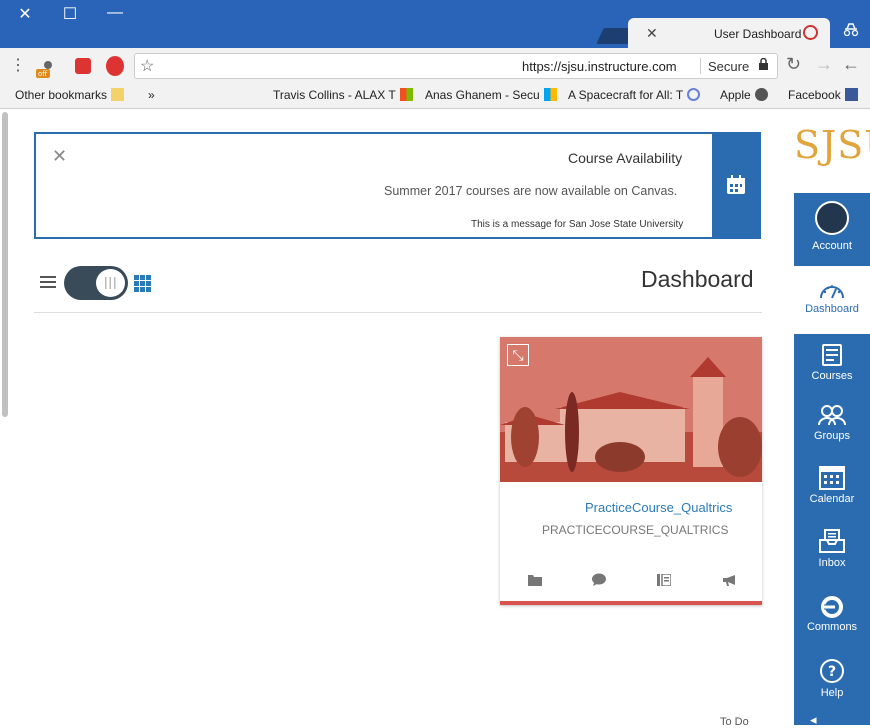 This screenshot has width=870, height=728. I want to click on back-icon: ←, so click(851, 64).